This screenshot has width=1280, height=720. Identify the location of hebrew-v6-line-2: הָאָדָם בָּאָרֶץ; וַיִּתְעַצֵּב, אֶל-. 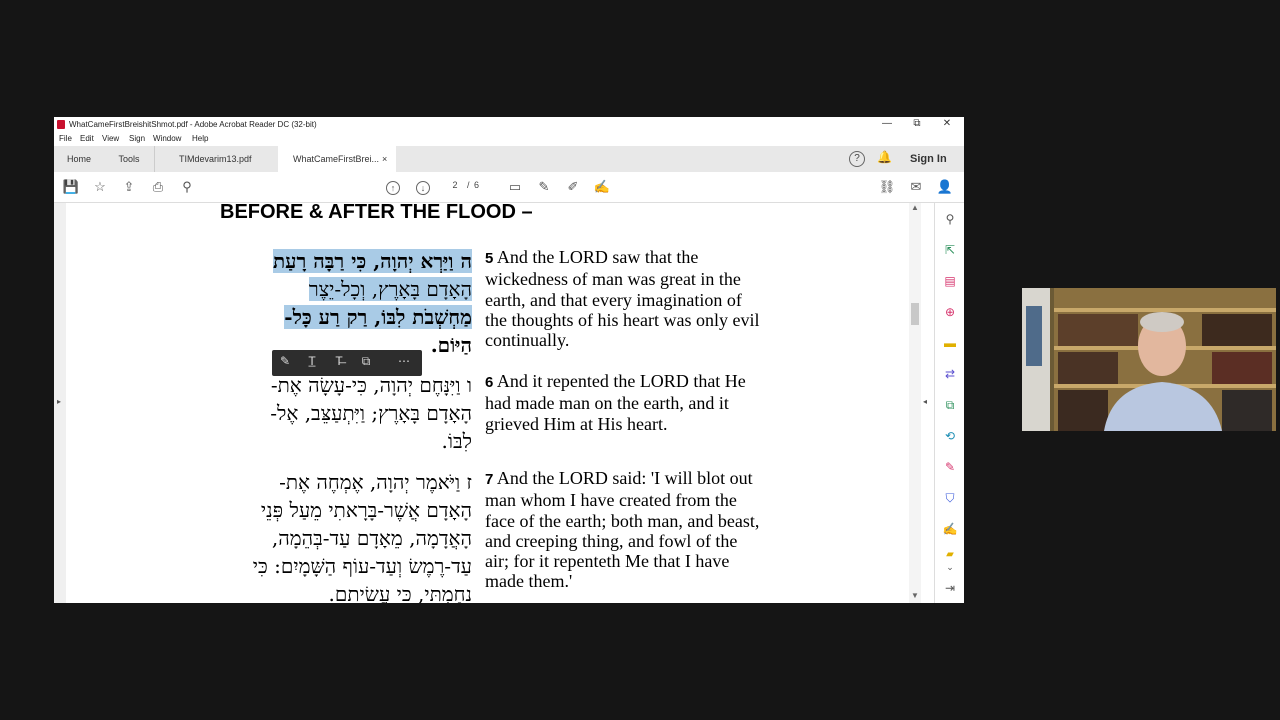
(371, 413).